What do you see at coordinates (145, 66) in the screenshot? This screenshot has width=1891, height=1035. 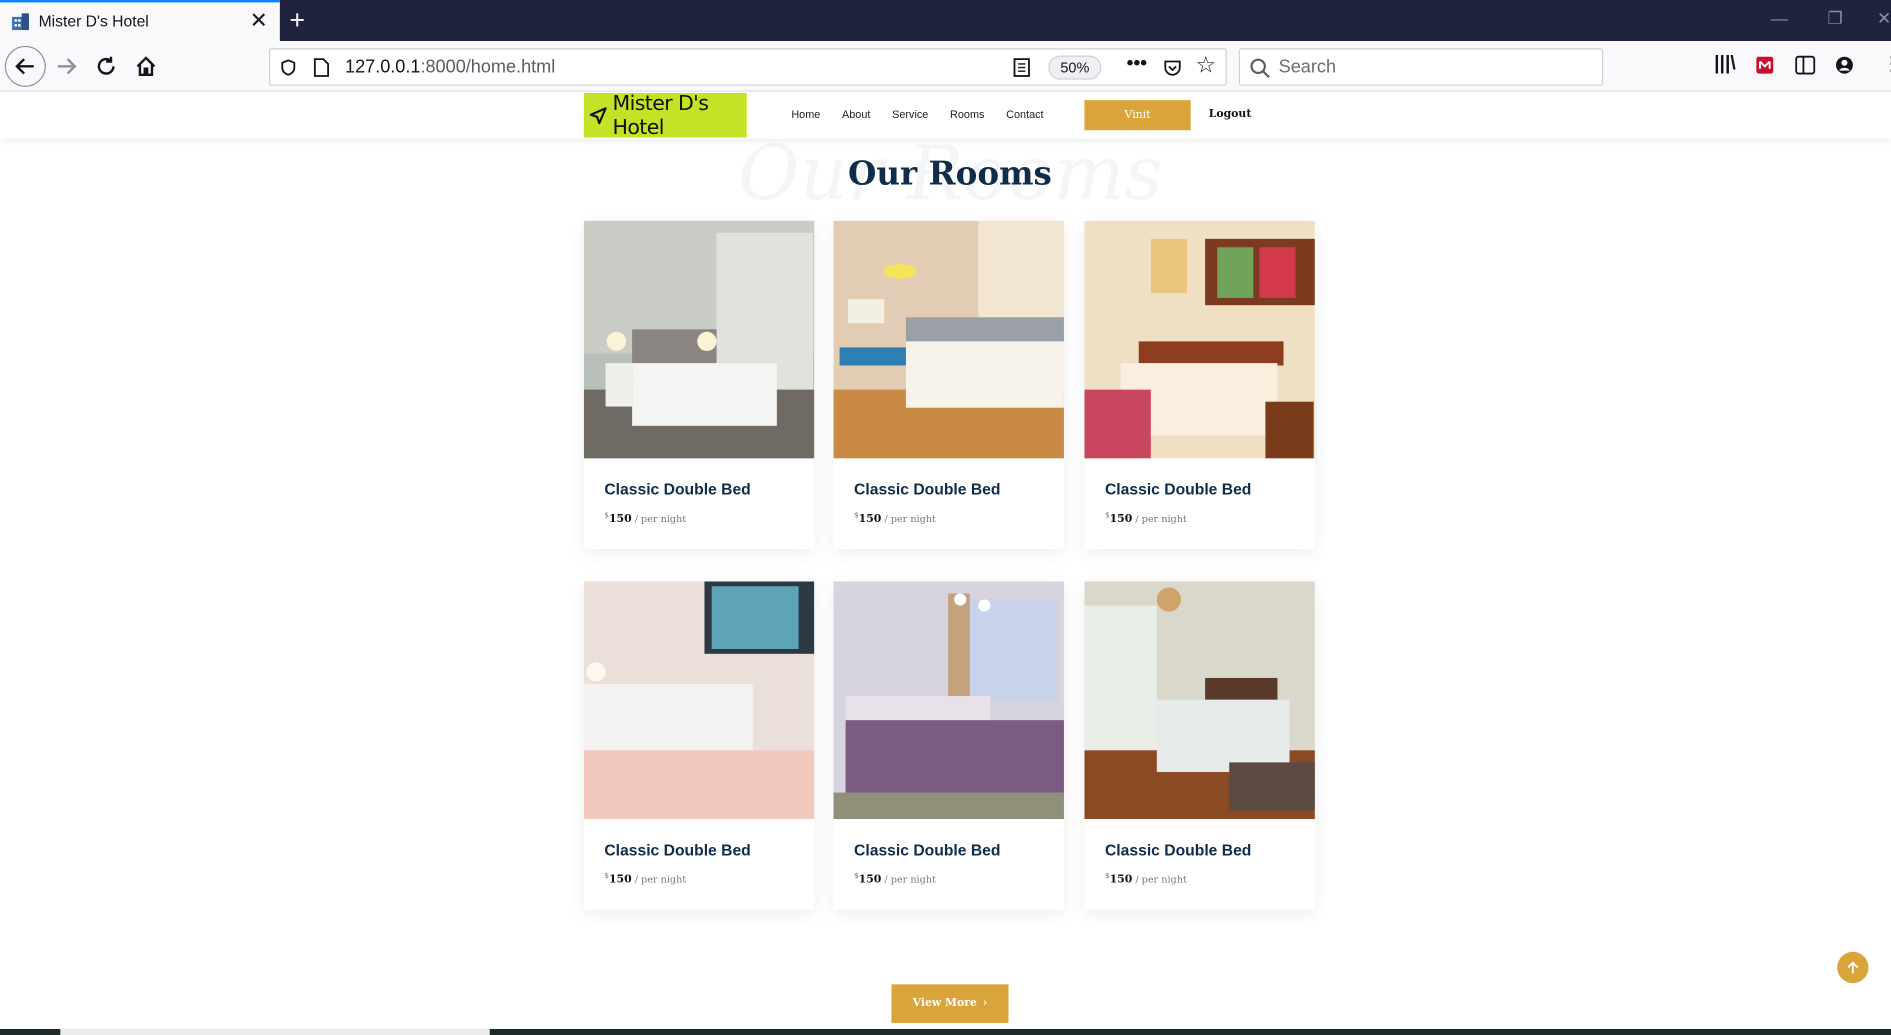 I see `home-icon` at bounding box center [145, 66].